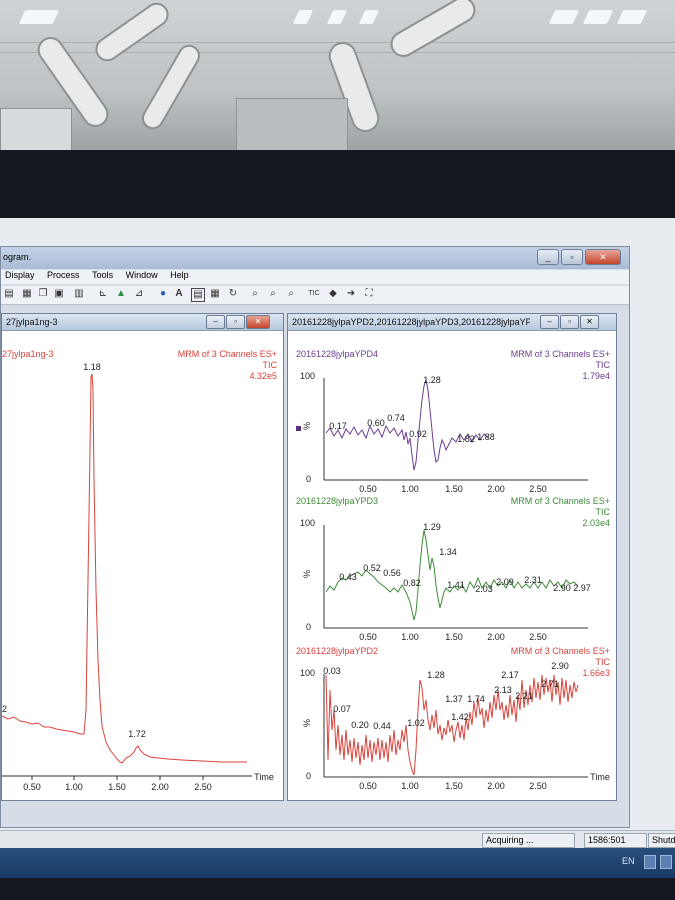 The height and width of the screenshot is (900, 675). Describe the element at coordinates (92, 367) in the screenshot. I see `peak-label: 1.18` at that location.